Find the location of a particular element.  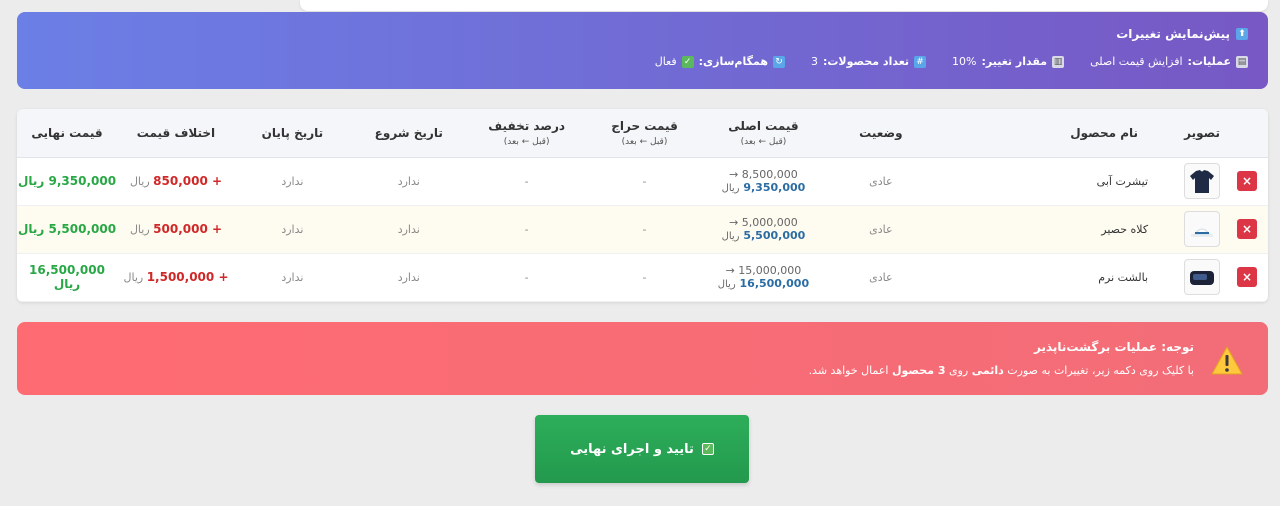

header-status: وضعیت is located at coordinates (881, 133).